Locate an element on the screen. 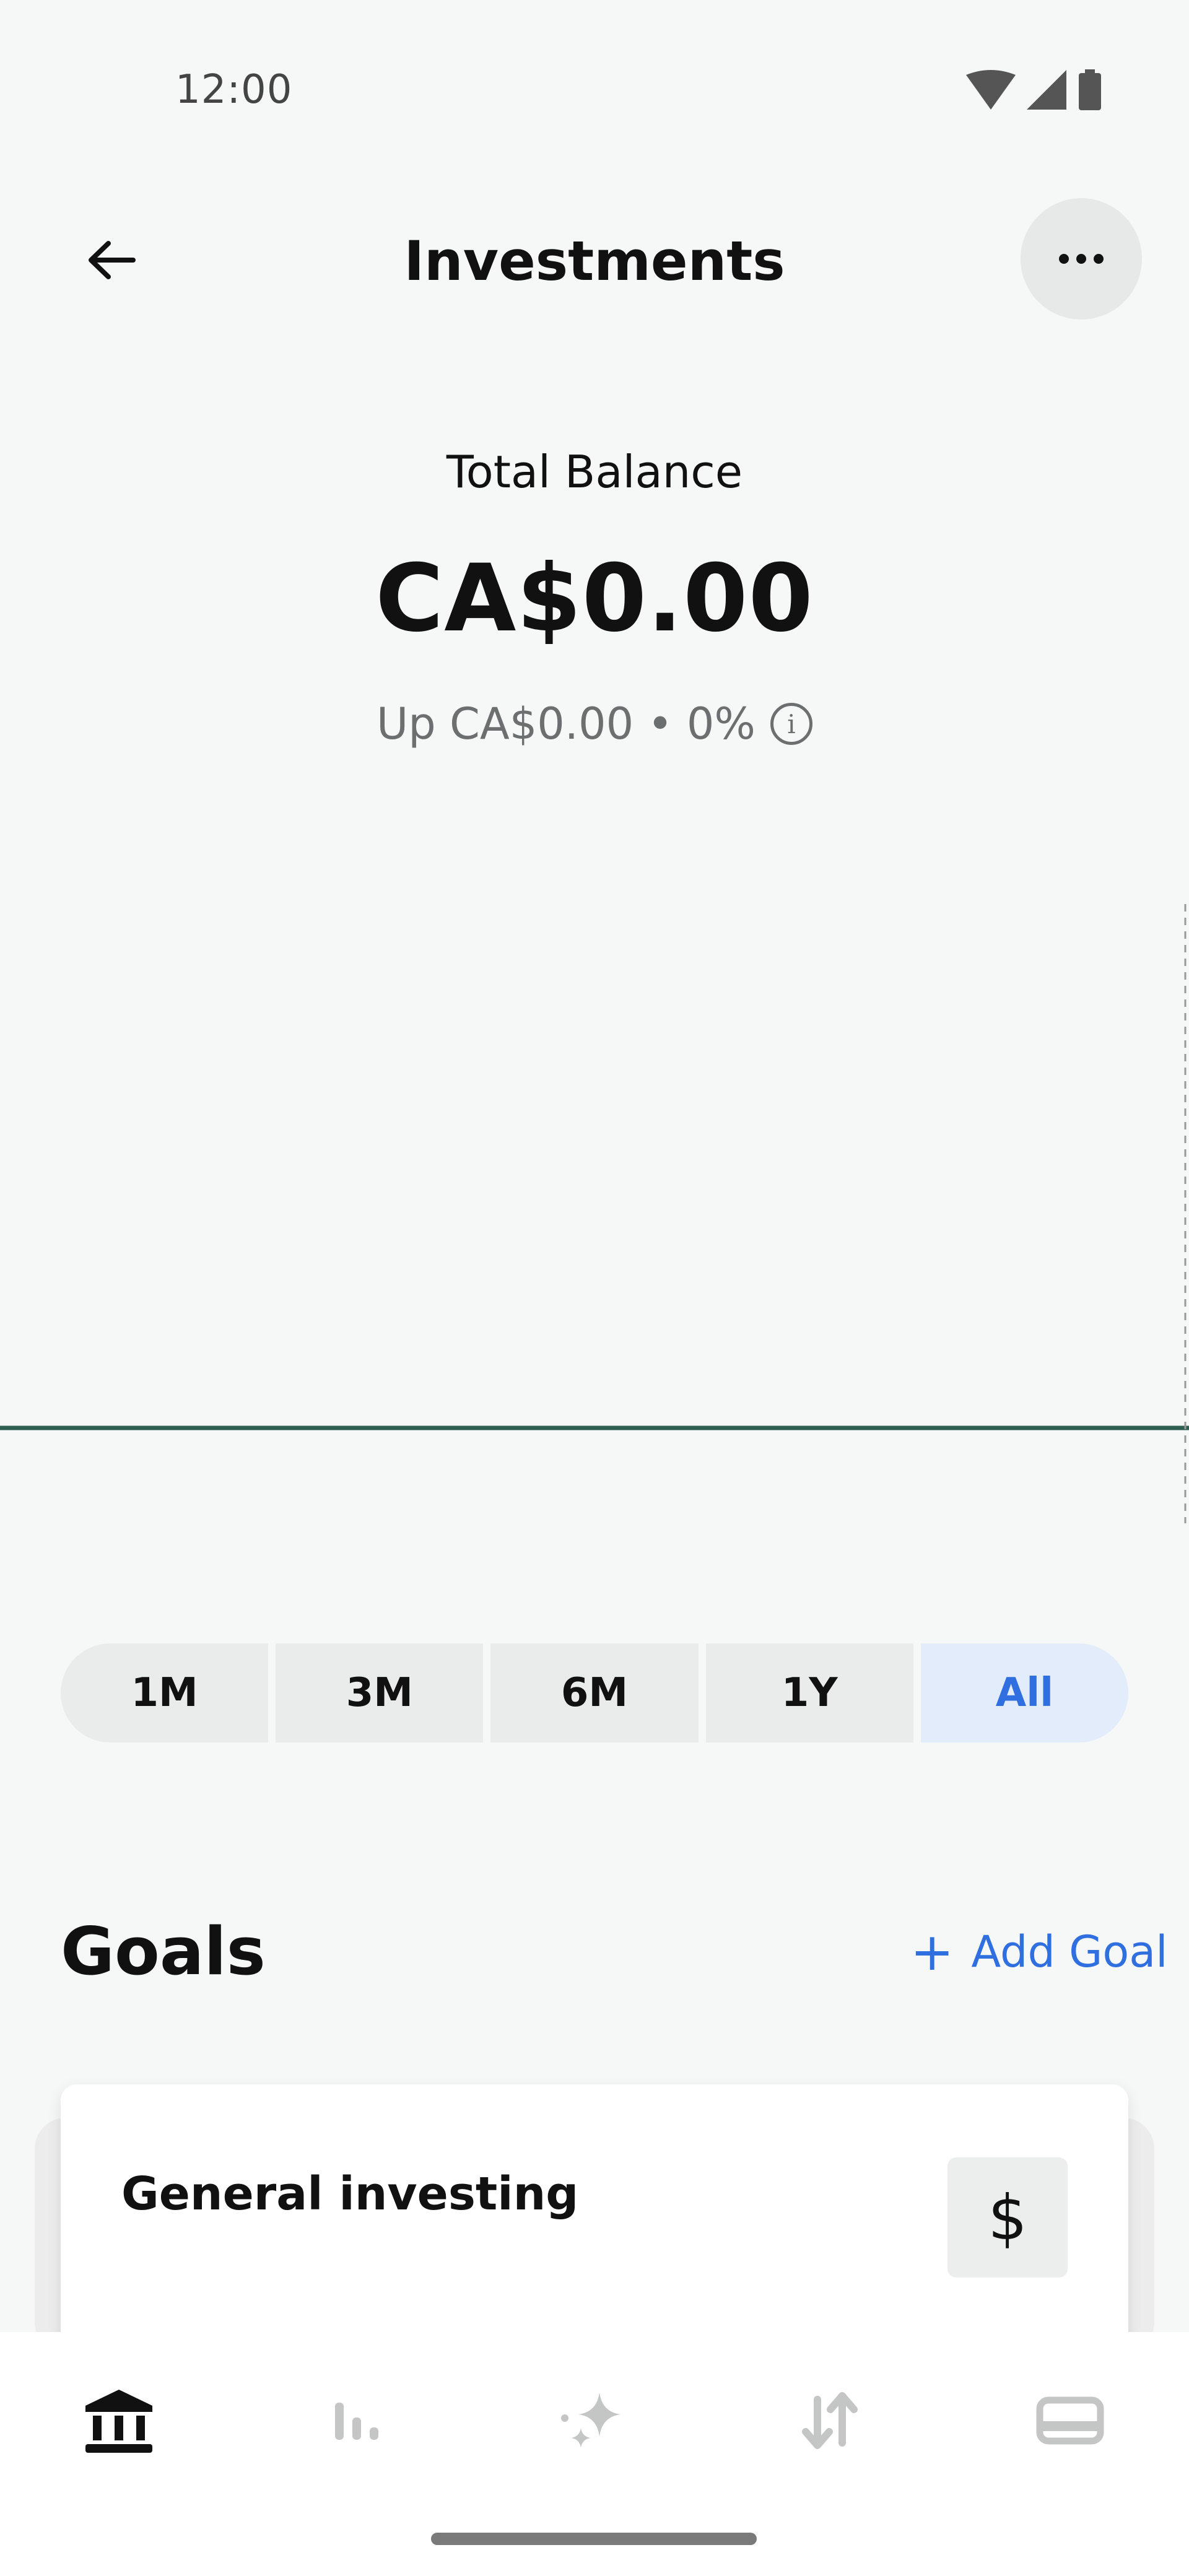 This screenshot has height=2576, width=1189. bar-chart-icon is located at coordinates (356, 2421).